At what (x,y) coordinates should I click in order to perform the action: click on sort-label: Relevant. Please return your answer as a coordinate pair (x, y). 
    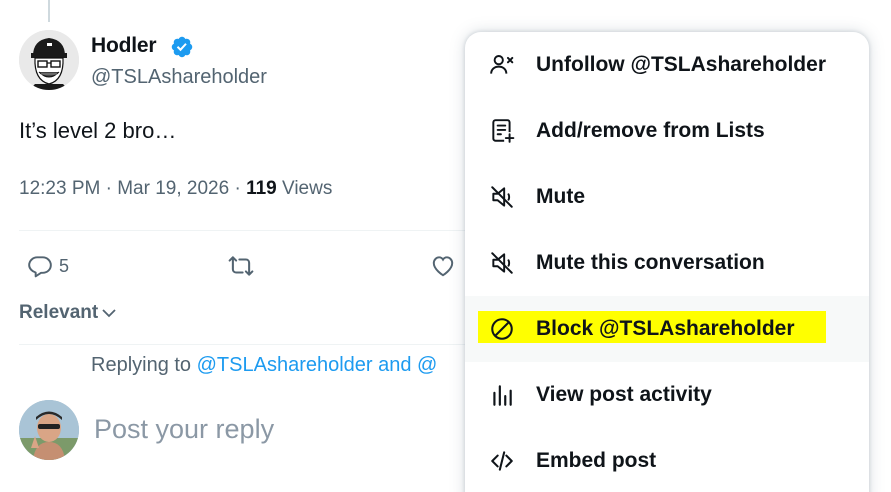
    Looking at the image, I should click on (59, 312).